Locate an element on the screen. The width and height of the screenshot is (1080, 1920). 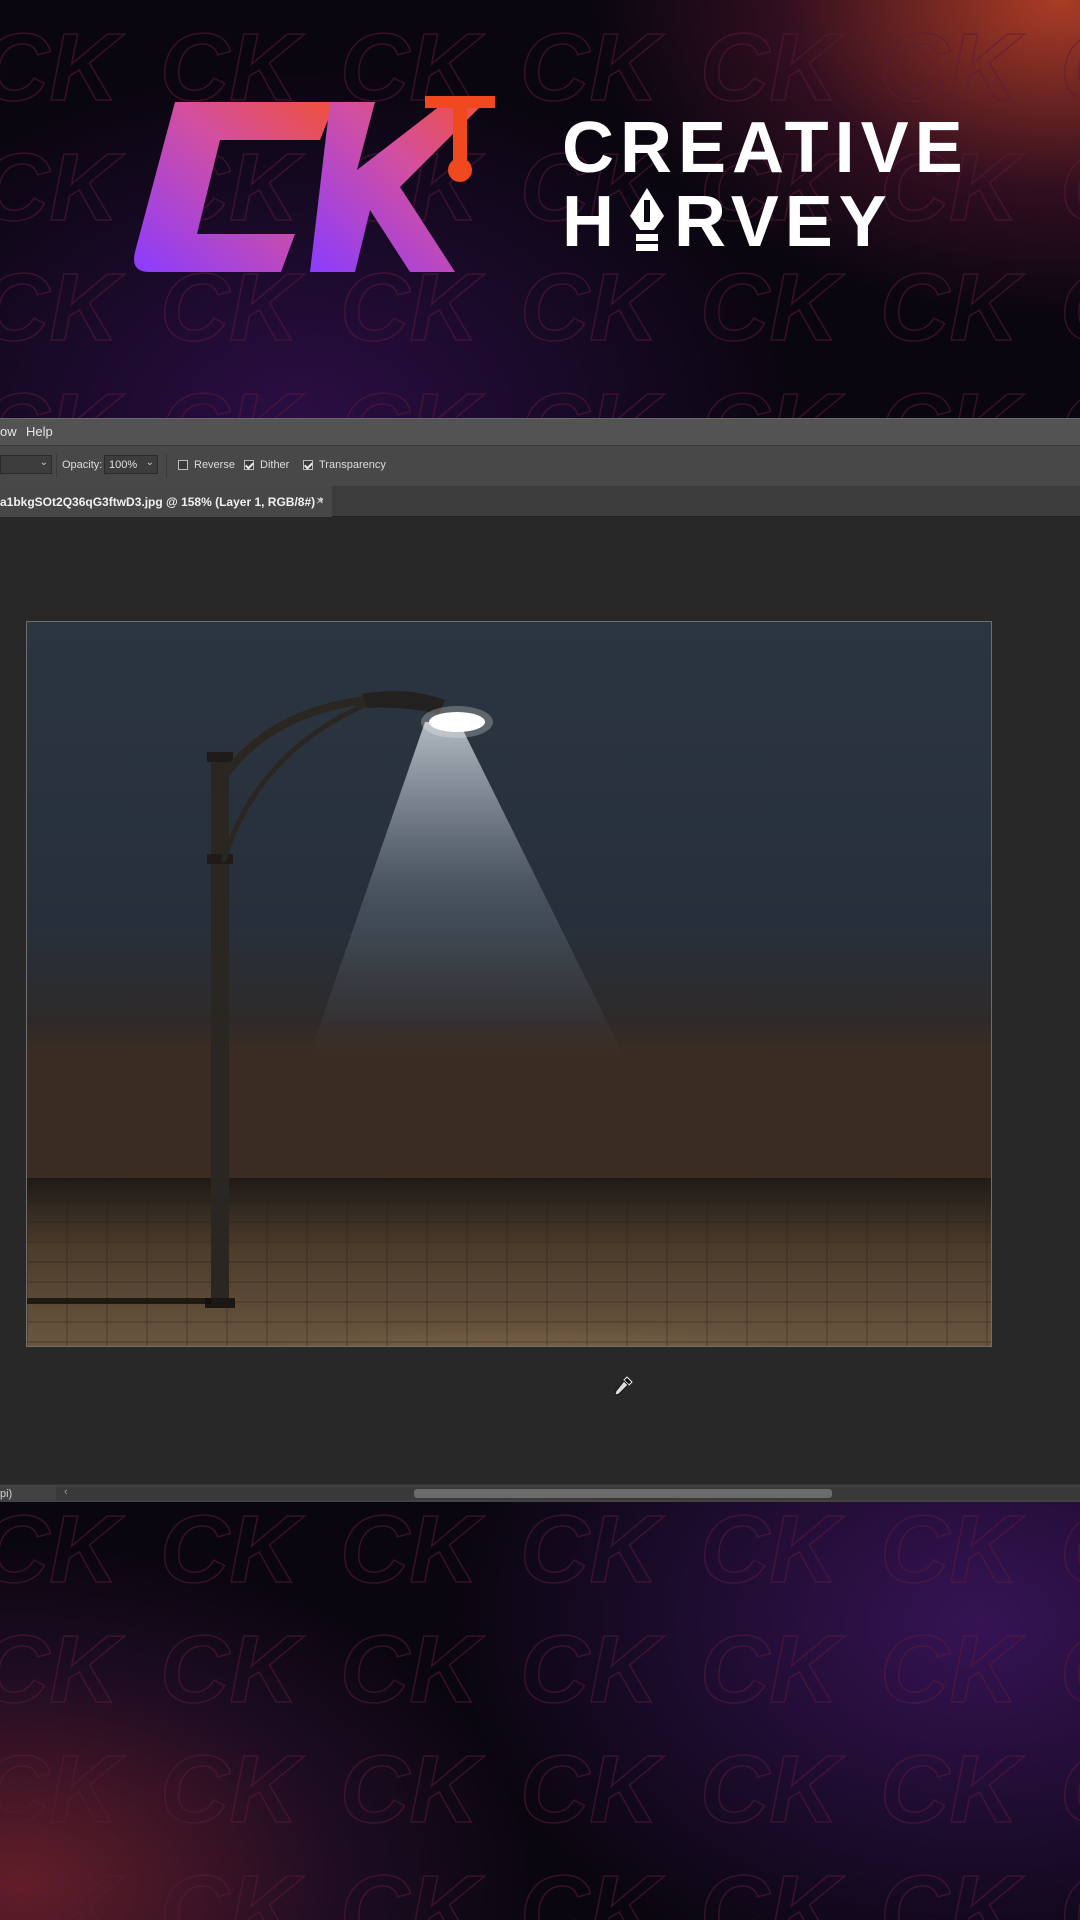
menu-window: ow is located at coordinates (8, 431).